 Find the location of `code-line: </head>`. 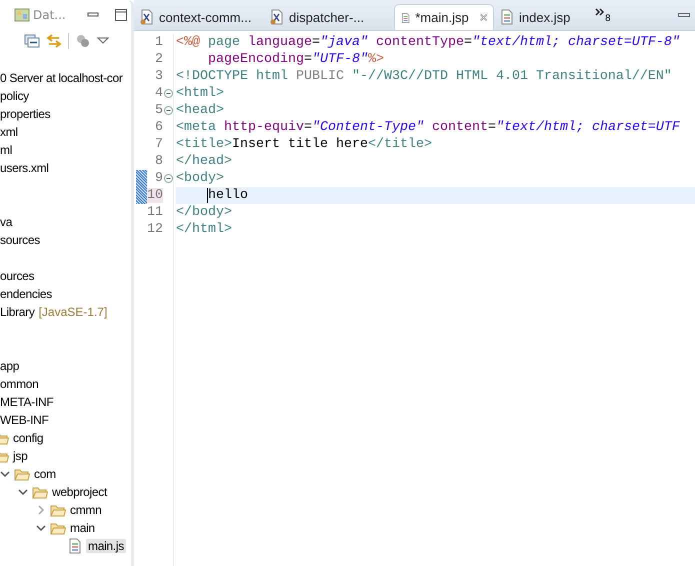

code-line: </head> is located at coordinates (204, 161).